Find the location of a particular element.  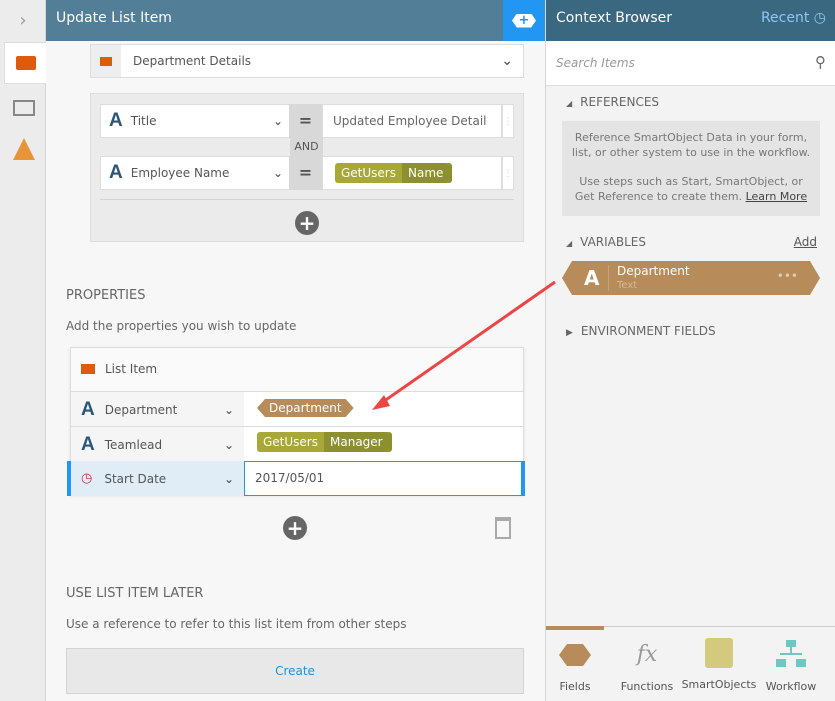

recent-label: Recent is located at coordinates (785, 18).